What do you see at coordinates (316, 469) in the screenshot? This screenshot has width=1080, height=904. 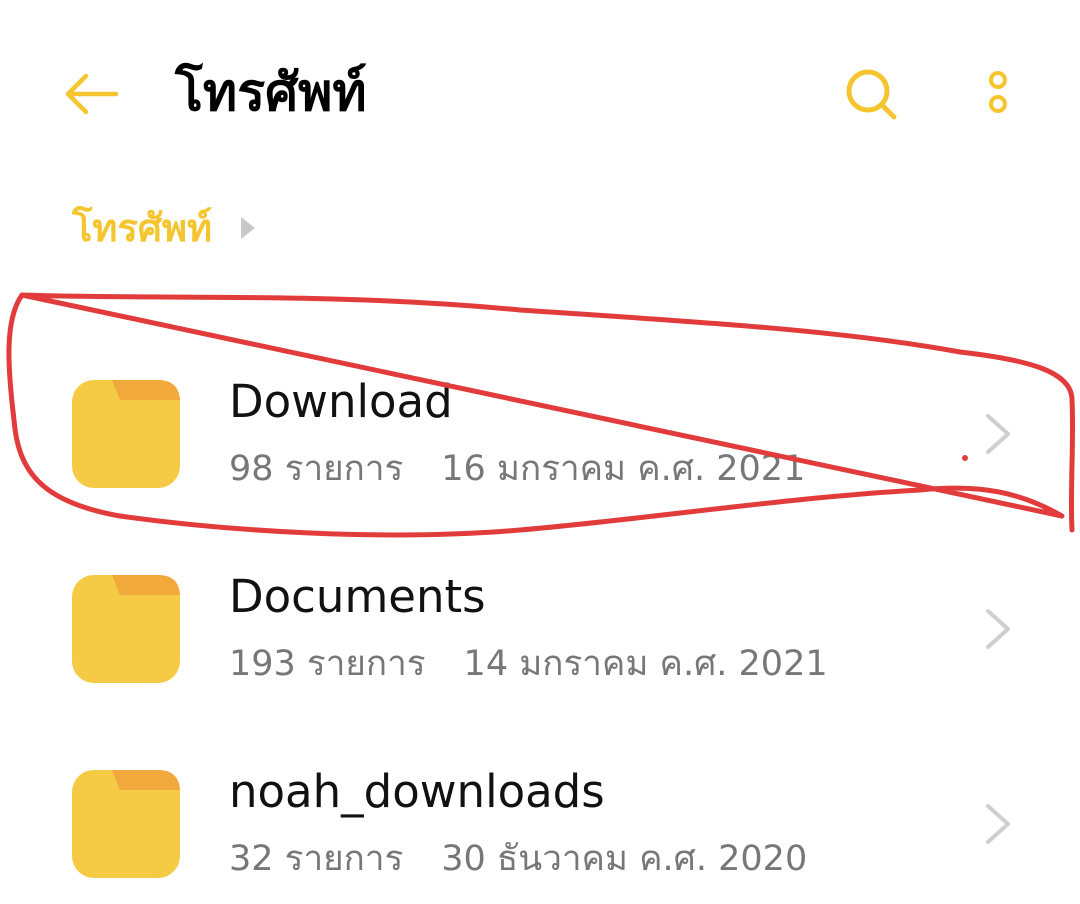 I see `item-count: 98 รายการ` at bounding box center [316, 469].